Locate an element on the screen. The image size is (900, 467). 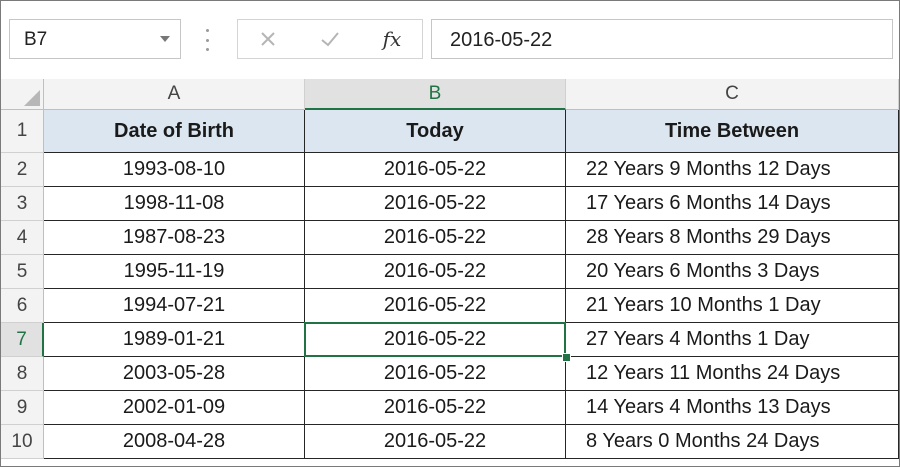
cell-b1: Today is located at coordinates (435, 131).